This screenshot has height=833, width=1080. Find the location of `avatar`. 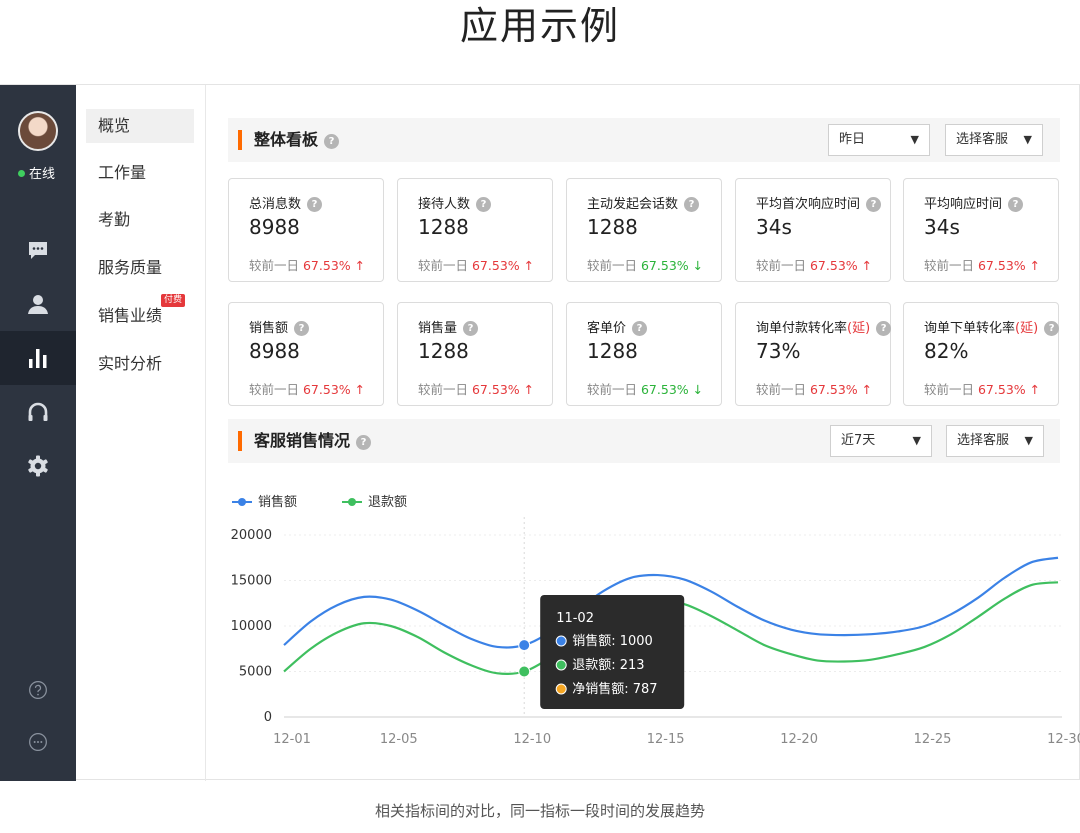

avatar is located at coordinates (38, 131).